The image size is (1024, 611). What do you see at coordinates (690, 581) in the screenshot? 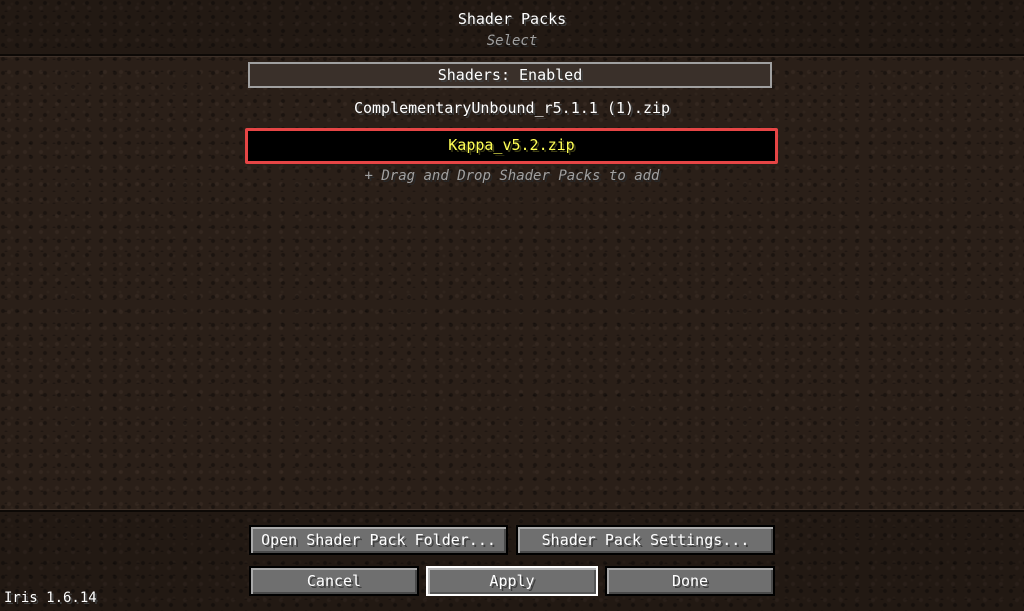
I see `done-button: Done` at bounding box center [690, 581].